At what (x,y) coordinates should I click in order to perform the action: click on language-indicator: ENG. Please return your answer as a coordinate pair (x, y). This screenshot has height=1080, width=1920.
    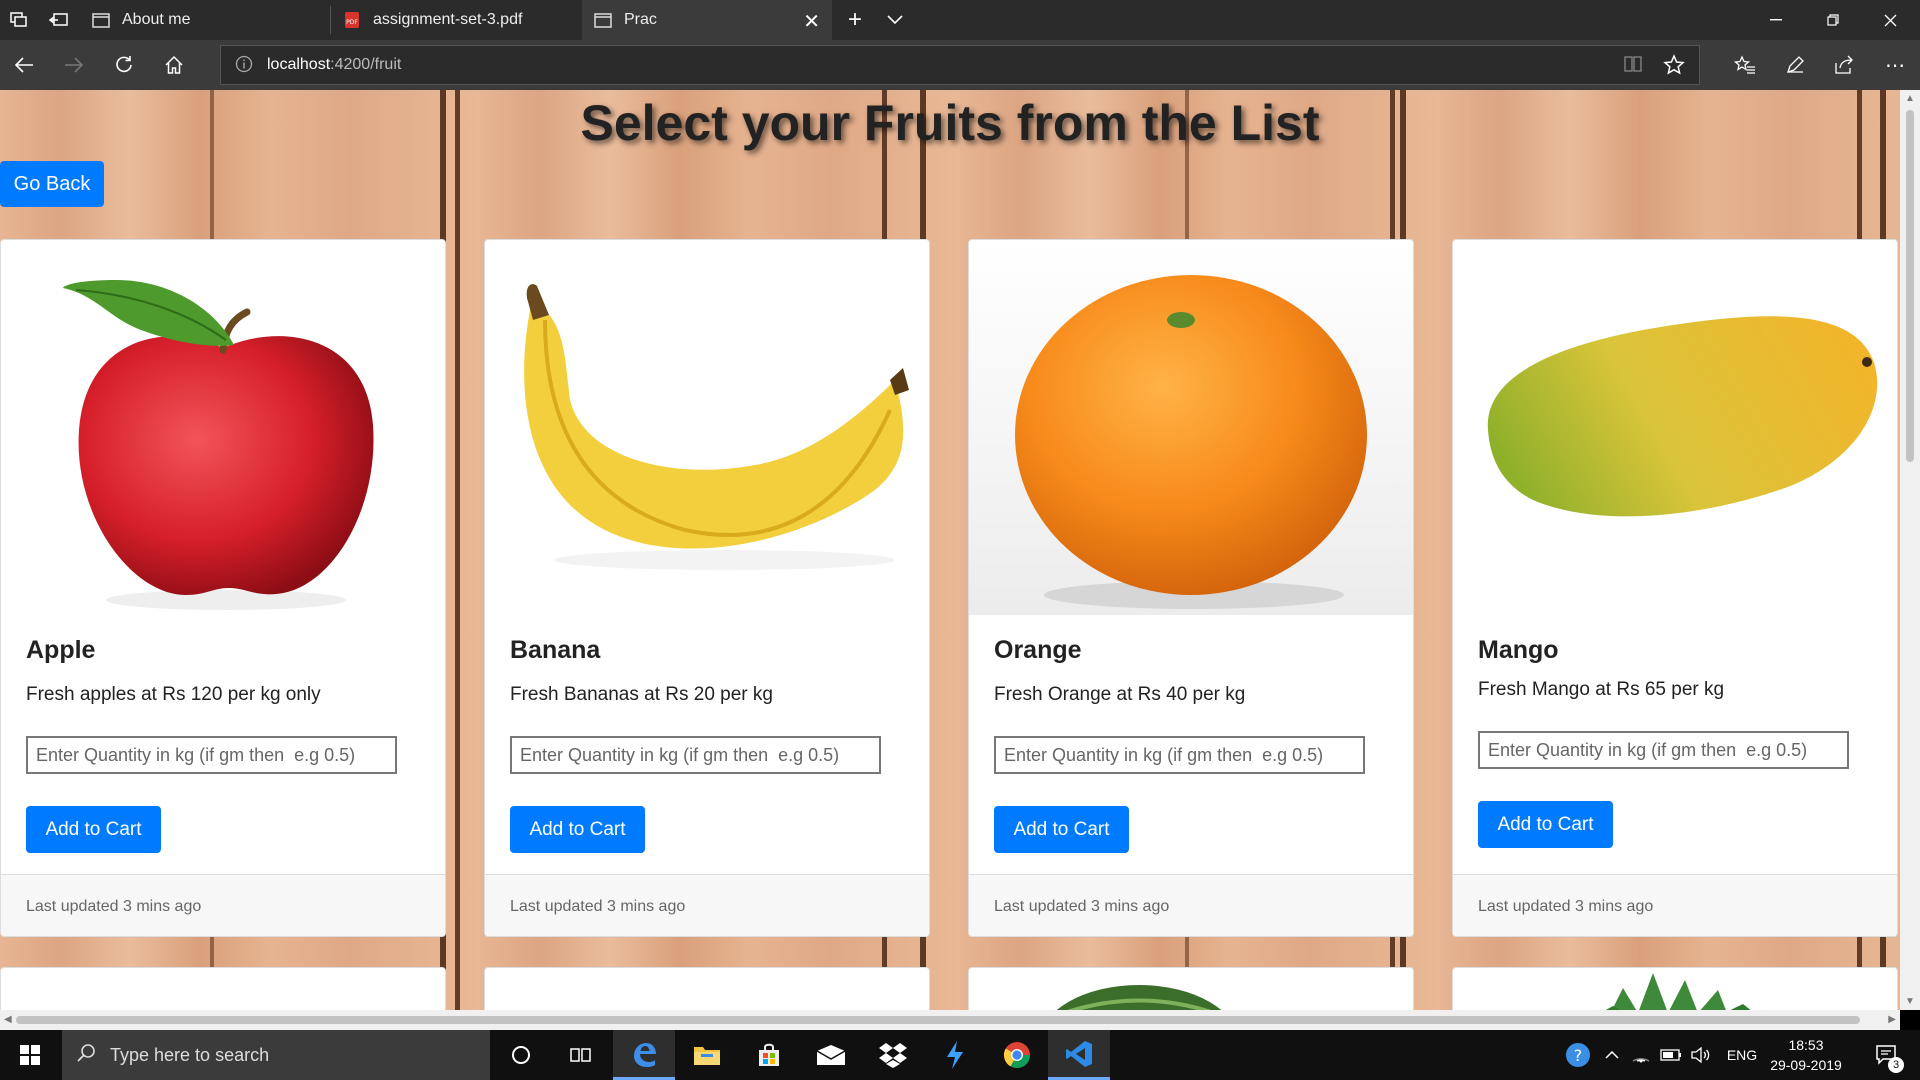
    Looking at the image, I should click on (1742, 1055).